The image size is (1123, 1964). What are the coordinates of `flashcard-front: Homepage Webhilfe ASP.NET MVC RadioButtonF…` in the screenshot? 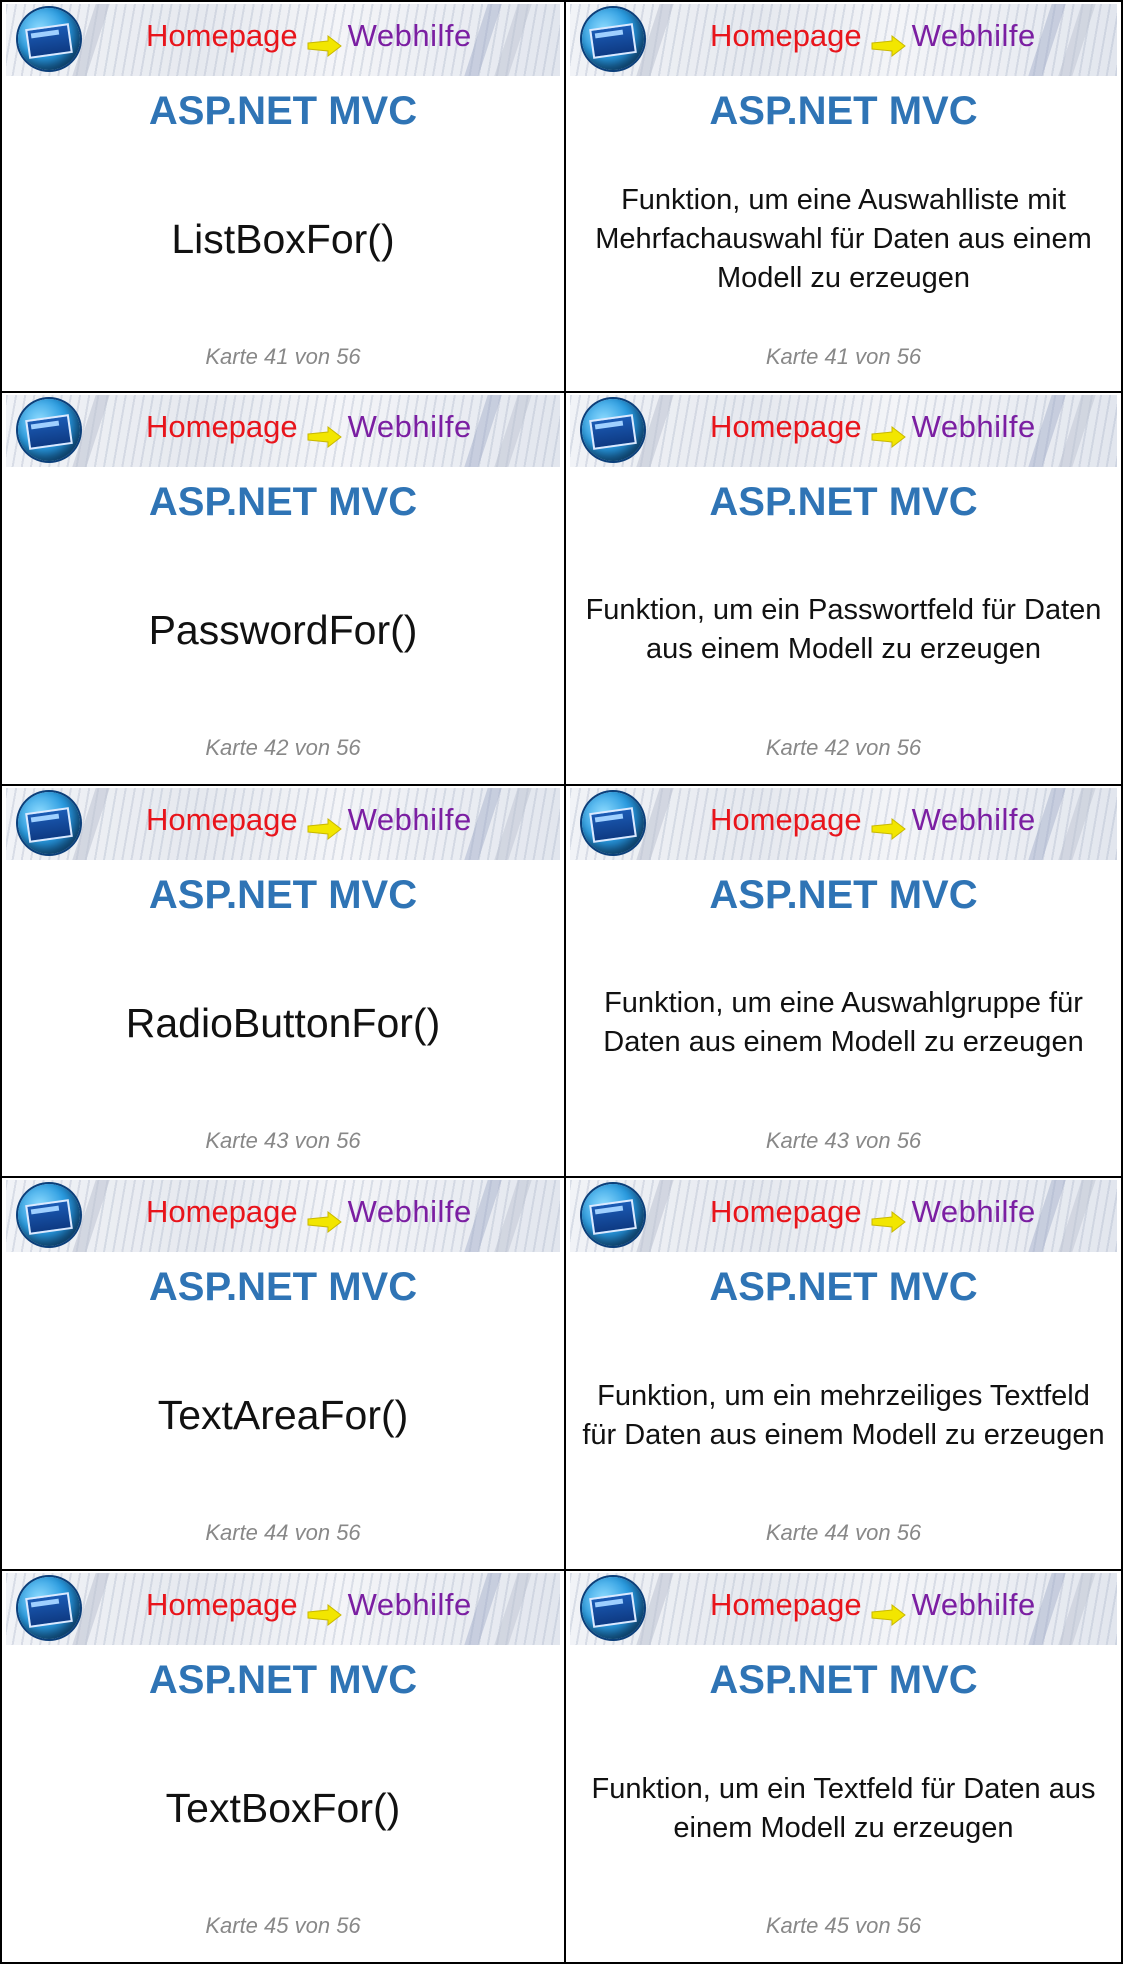 It's located at (283, 982).